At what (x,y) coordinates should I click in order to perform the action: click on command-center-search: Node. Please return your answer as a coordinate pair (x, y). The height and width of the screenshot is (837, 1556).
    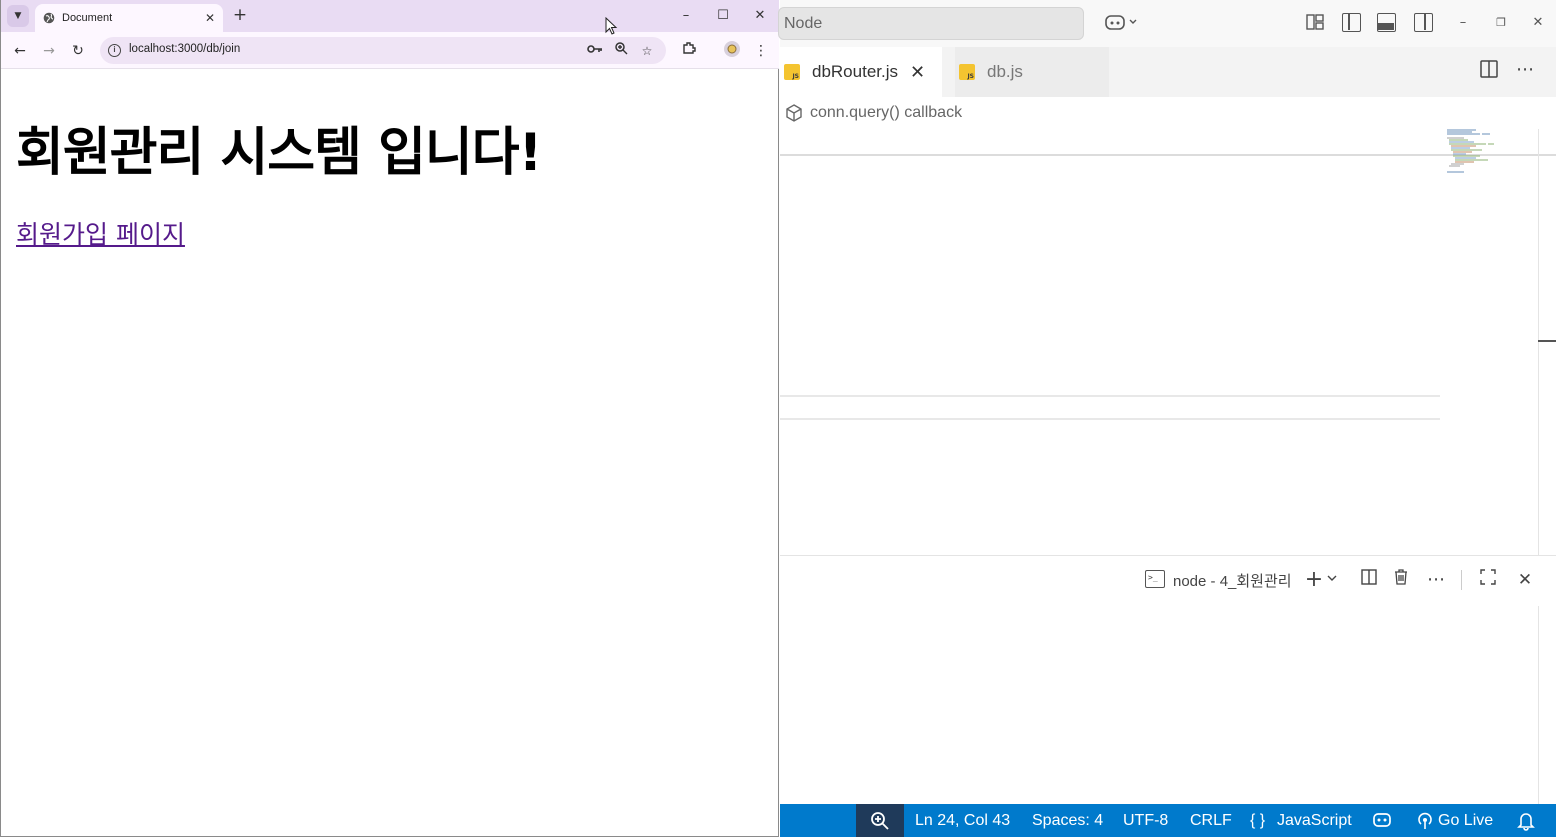
    Looking at the image, I should click on (931, 23).